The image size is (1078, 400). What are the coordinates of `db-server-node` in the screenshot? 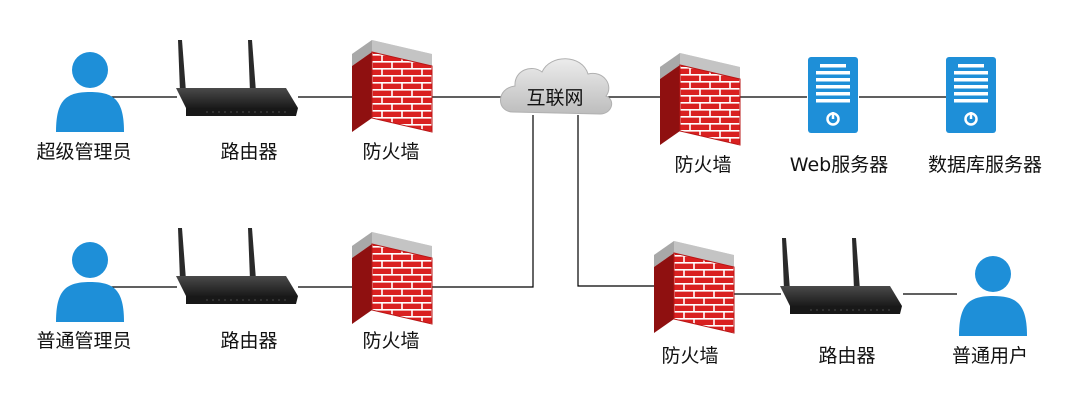 It's located at (971, 95).